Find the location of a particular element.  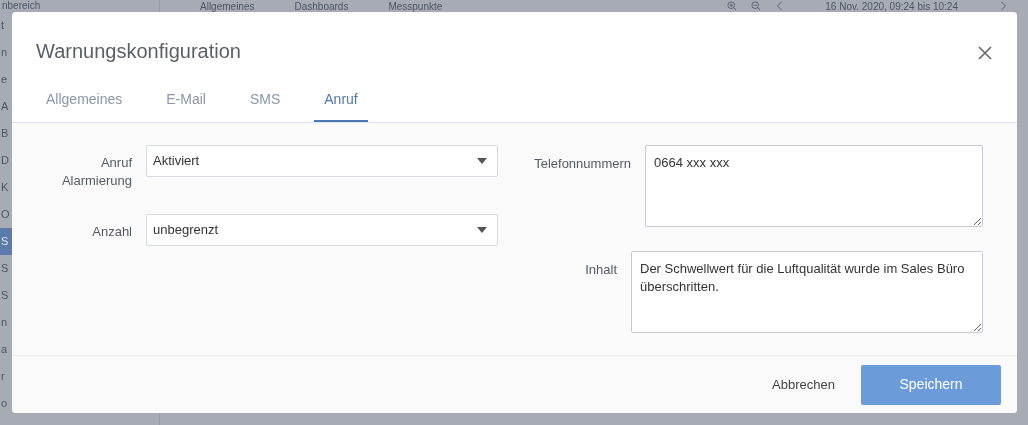

sidebar-item: o is located at coordinates (6, 403).